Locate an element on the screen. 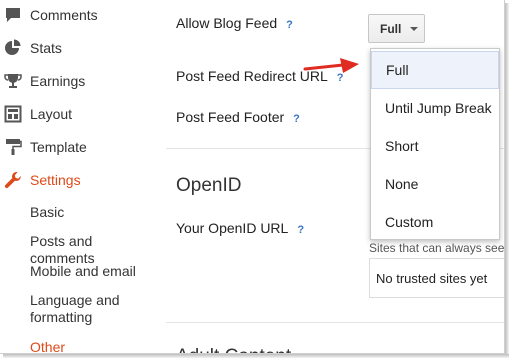  post-feed-footer-row: Post Feed Footer? is located at coordinates (238, 117).